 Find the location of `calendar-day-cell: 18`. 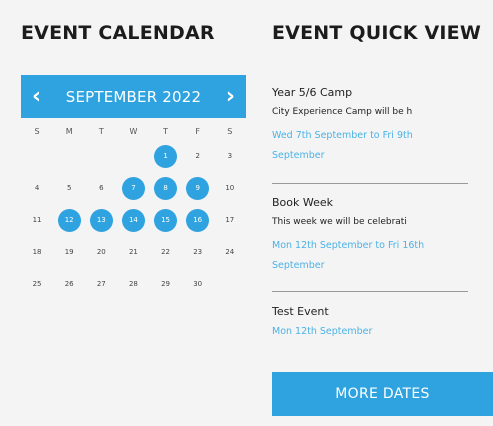

calendar-day-cell: 18 is located at coordinates (37, 252).